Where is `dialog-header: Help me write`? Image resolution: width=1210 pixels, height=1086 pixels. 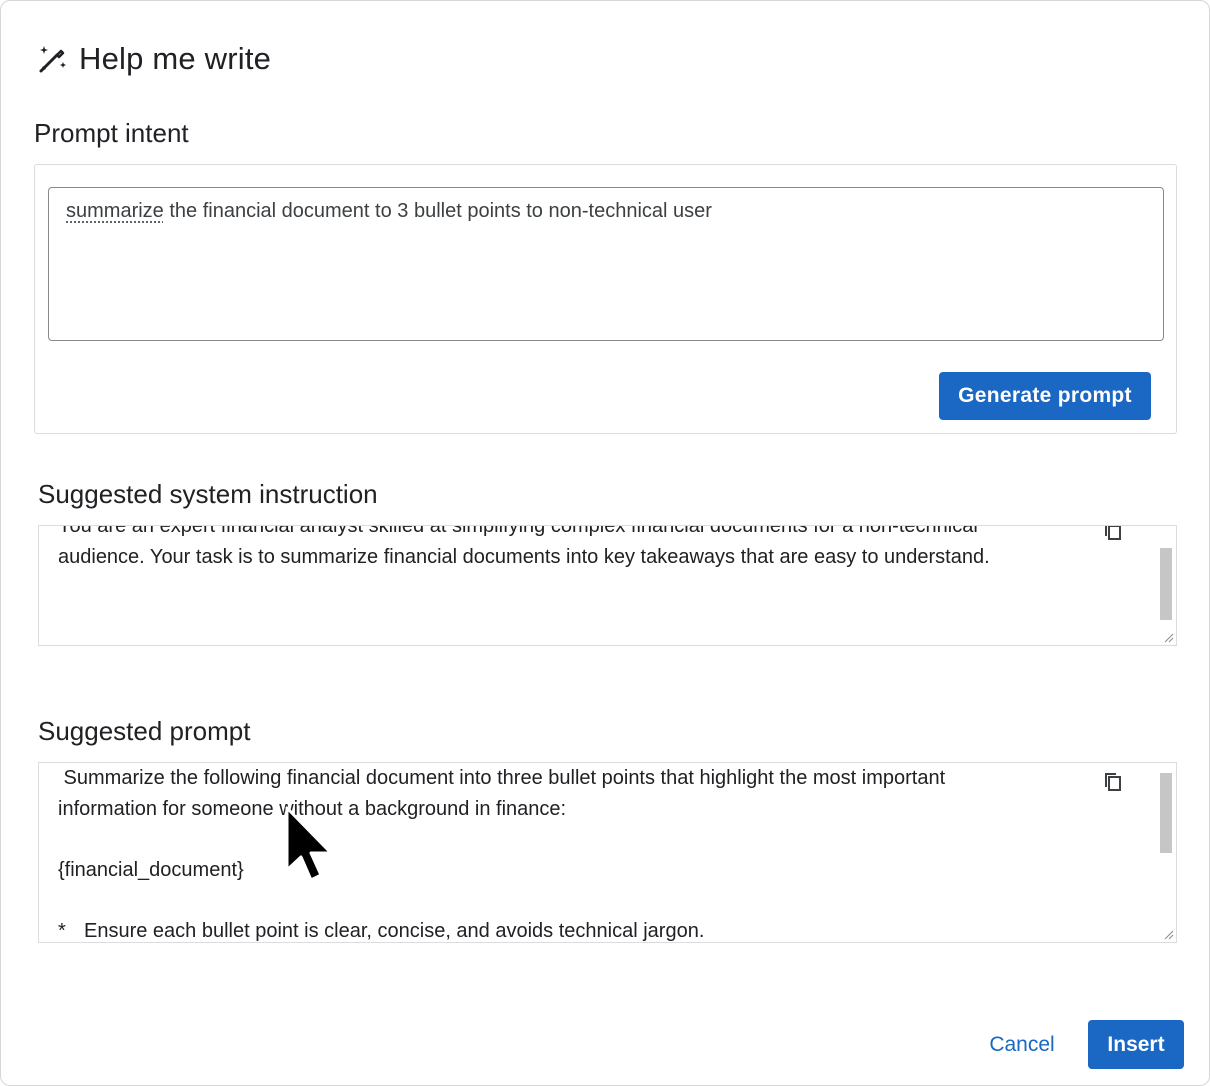 dialog-header: Help me write is located at coordinates (153, 59).